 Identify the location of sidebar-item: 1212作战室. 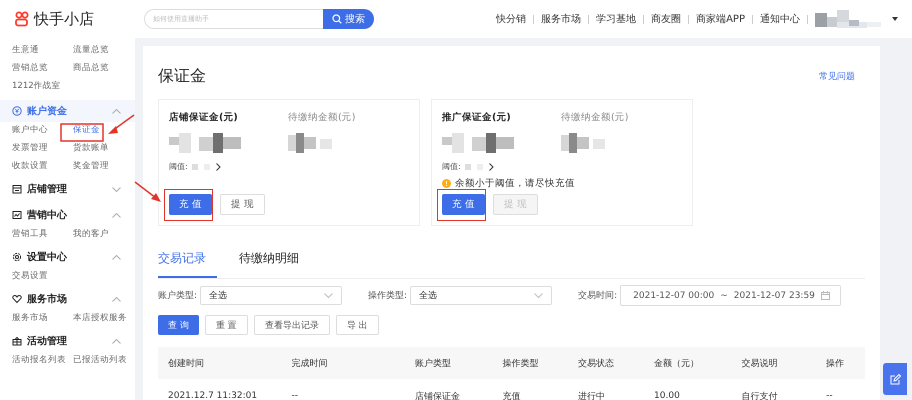
(42, 86).